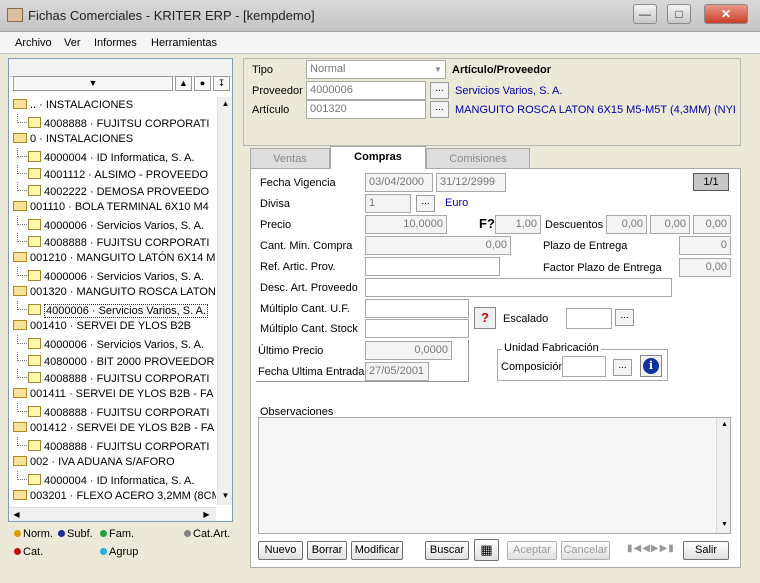  What do you see at coordinates (113, 428) in the screenshot?
I see `tree-node-article: 001412 · SERVEI DE YLOS B2B - FA` at bounding box center [113, 428].